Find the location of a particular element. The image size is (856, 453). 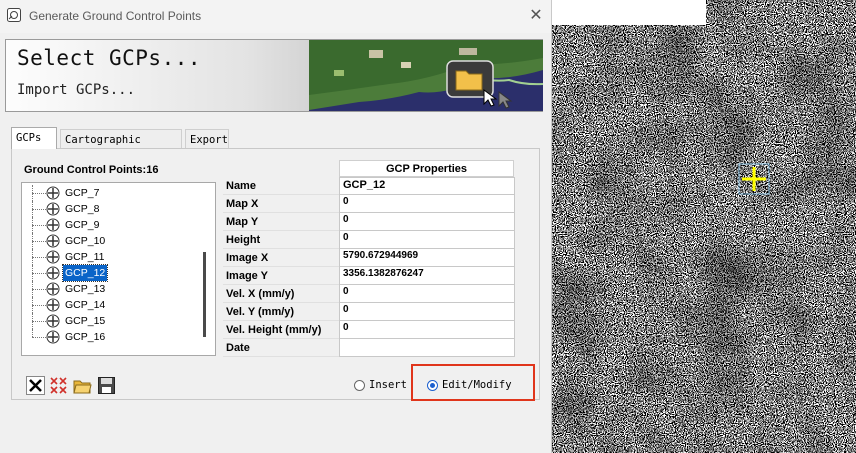

name-field: GCP_12 is located at coordinates (427, 186).